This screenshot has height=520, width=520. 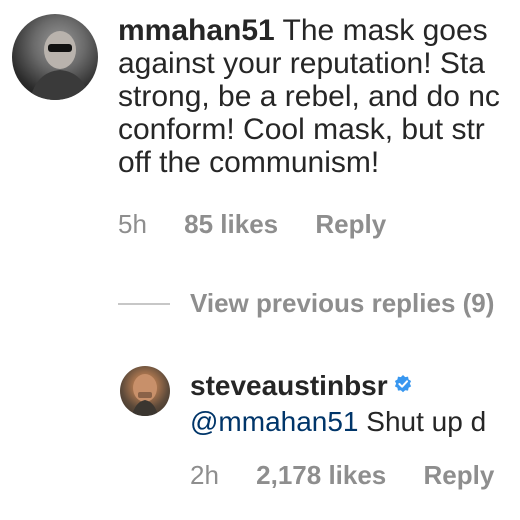 I want to click on reply-meta: 2h 2,178 likes Reply, so click(x=355, y=475).